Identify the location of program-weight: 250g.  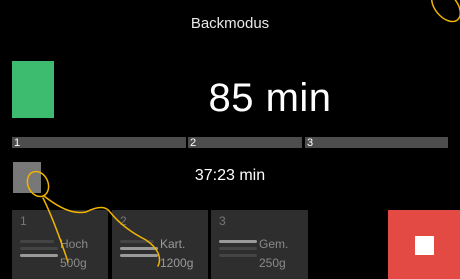
(272, 263).